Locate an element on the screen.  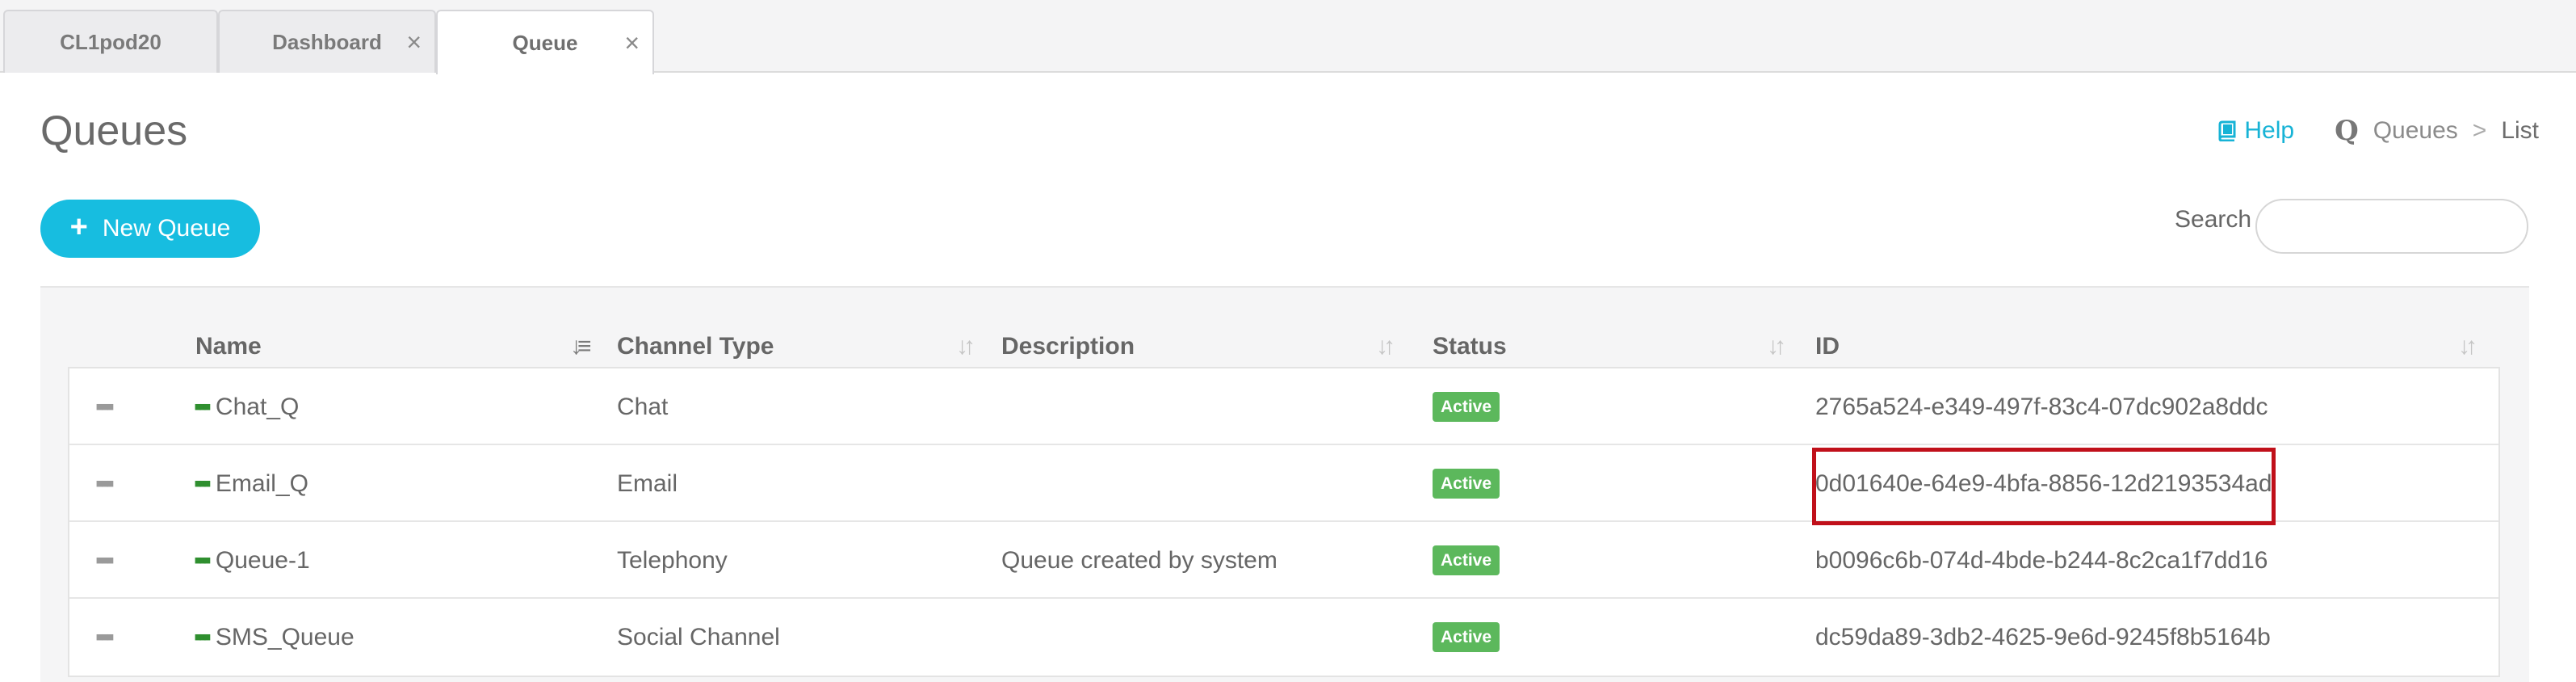
tab-dashboard: Dashboard × is located at coordinates (327, 41).